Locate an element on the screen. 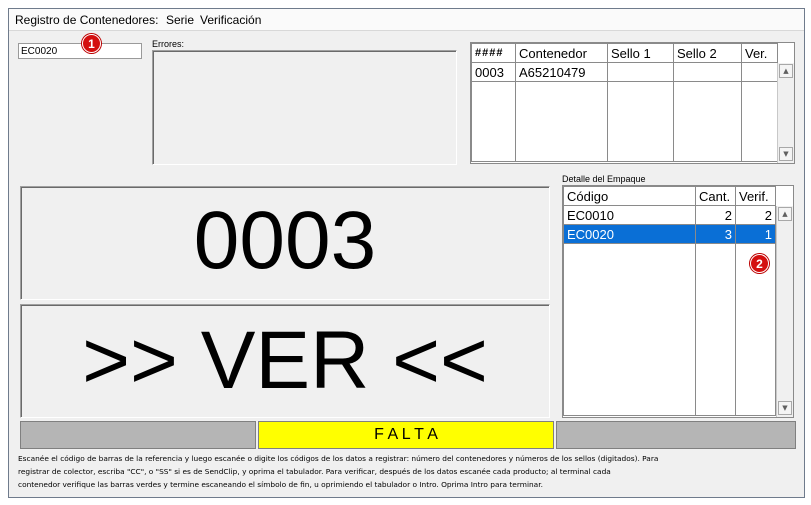 The height and width of the screenshot is (505, 811). row-ver is located at coordinates (759, 72).